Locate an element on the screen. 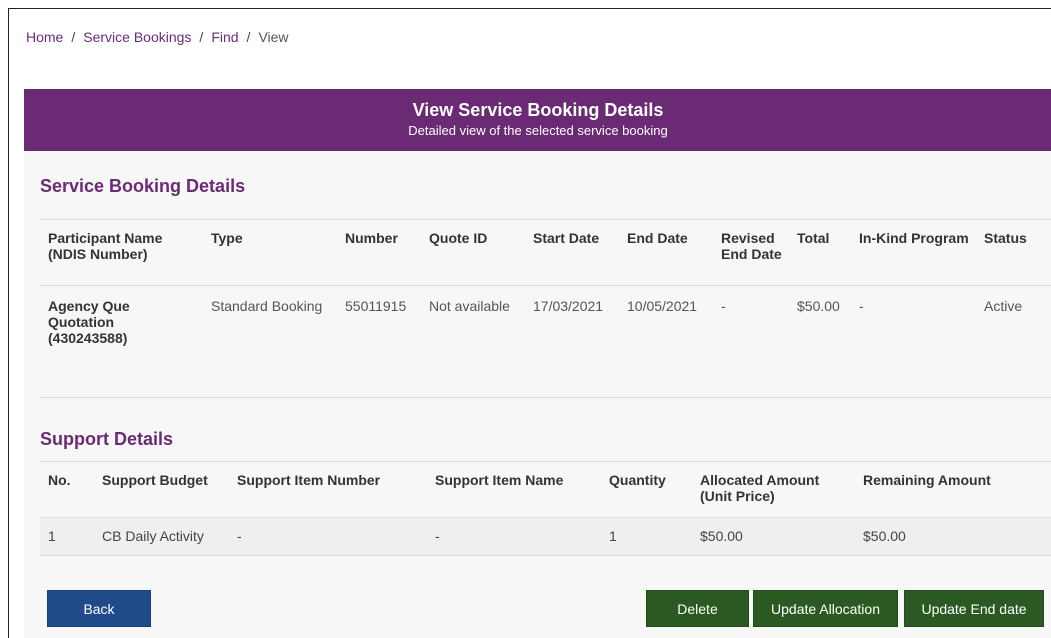  cell-number: 55011915 is located at coordinates (376, 306).